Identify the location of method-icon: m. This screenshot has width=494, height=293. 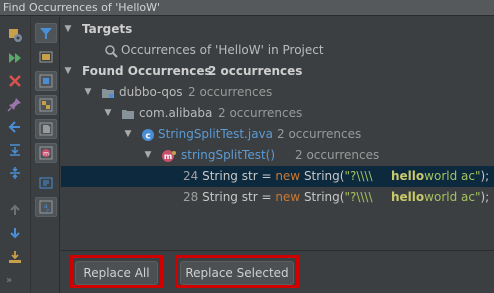
(168, 156).